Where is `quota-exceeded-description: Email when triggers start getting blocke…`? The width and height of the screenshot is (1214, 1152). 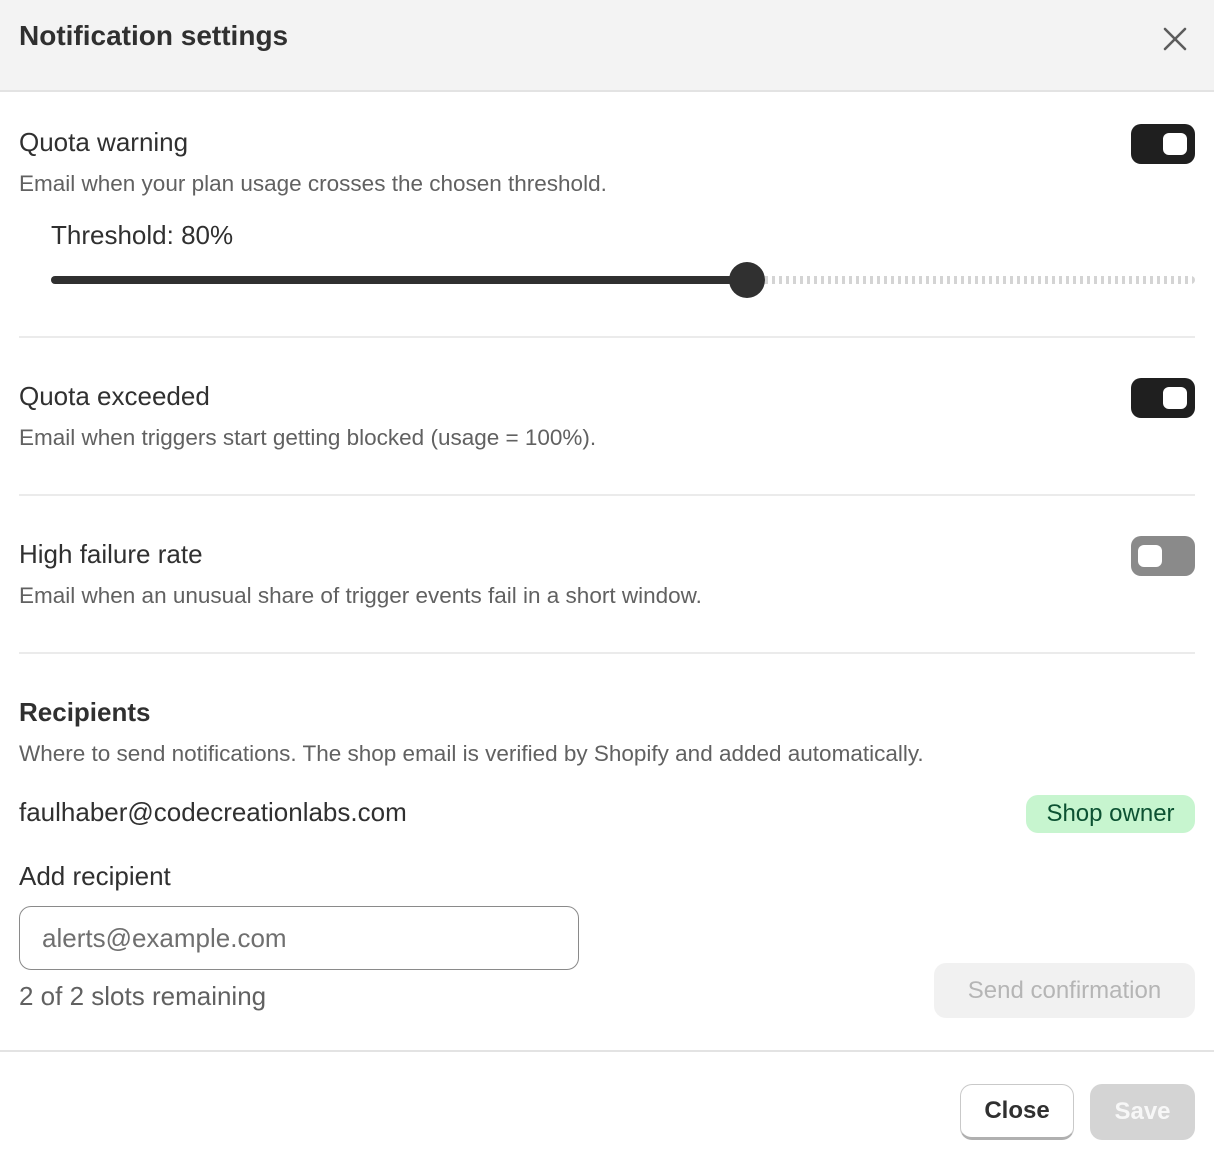 quota-exceeded-description: Email when triggers start getting blocke… is located at coordinates (308, 437).